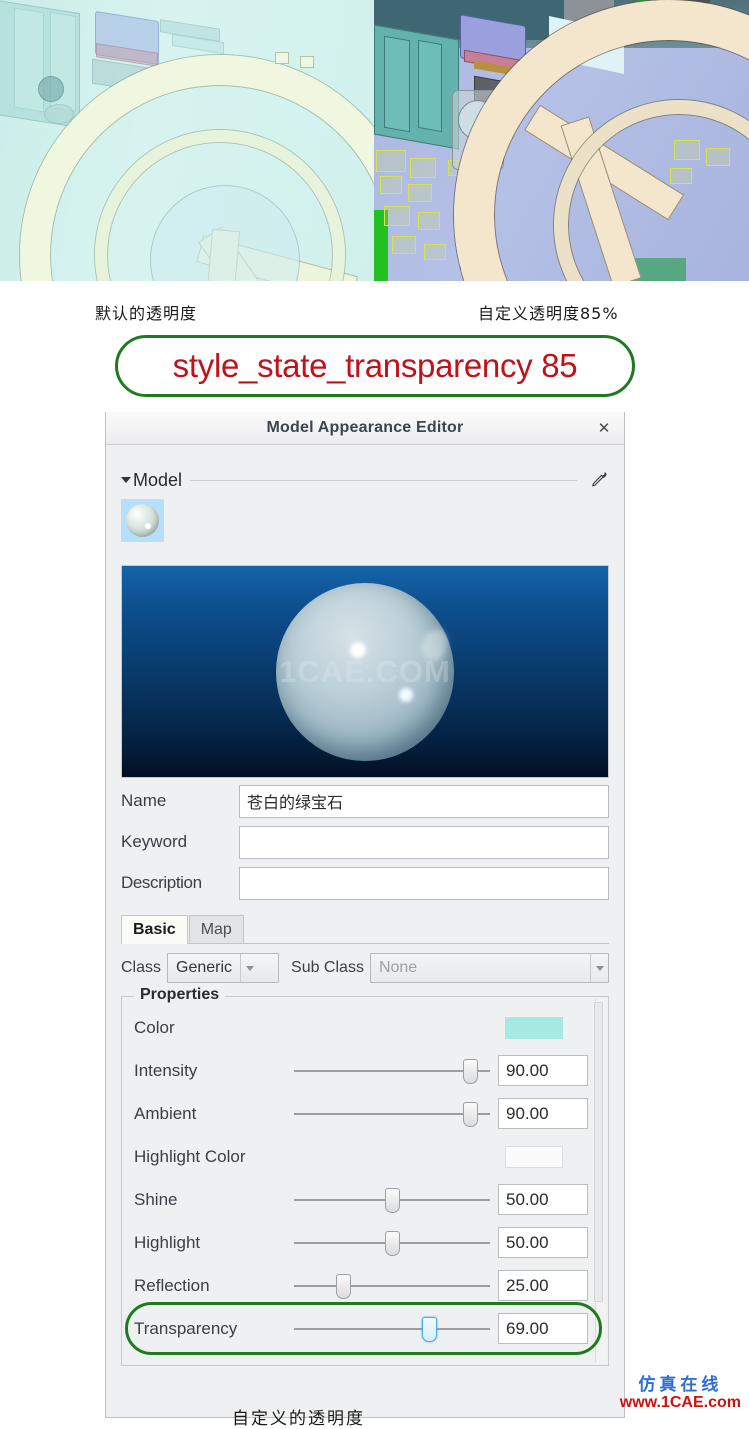 The width and height of the screenshot is (749, 1429). I want to click on eyedropper-icon, so click(598, 480).